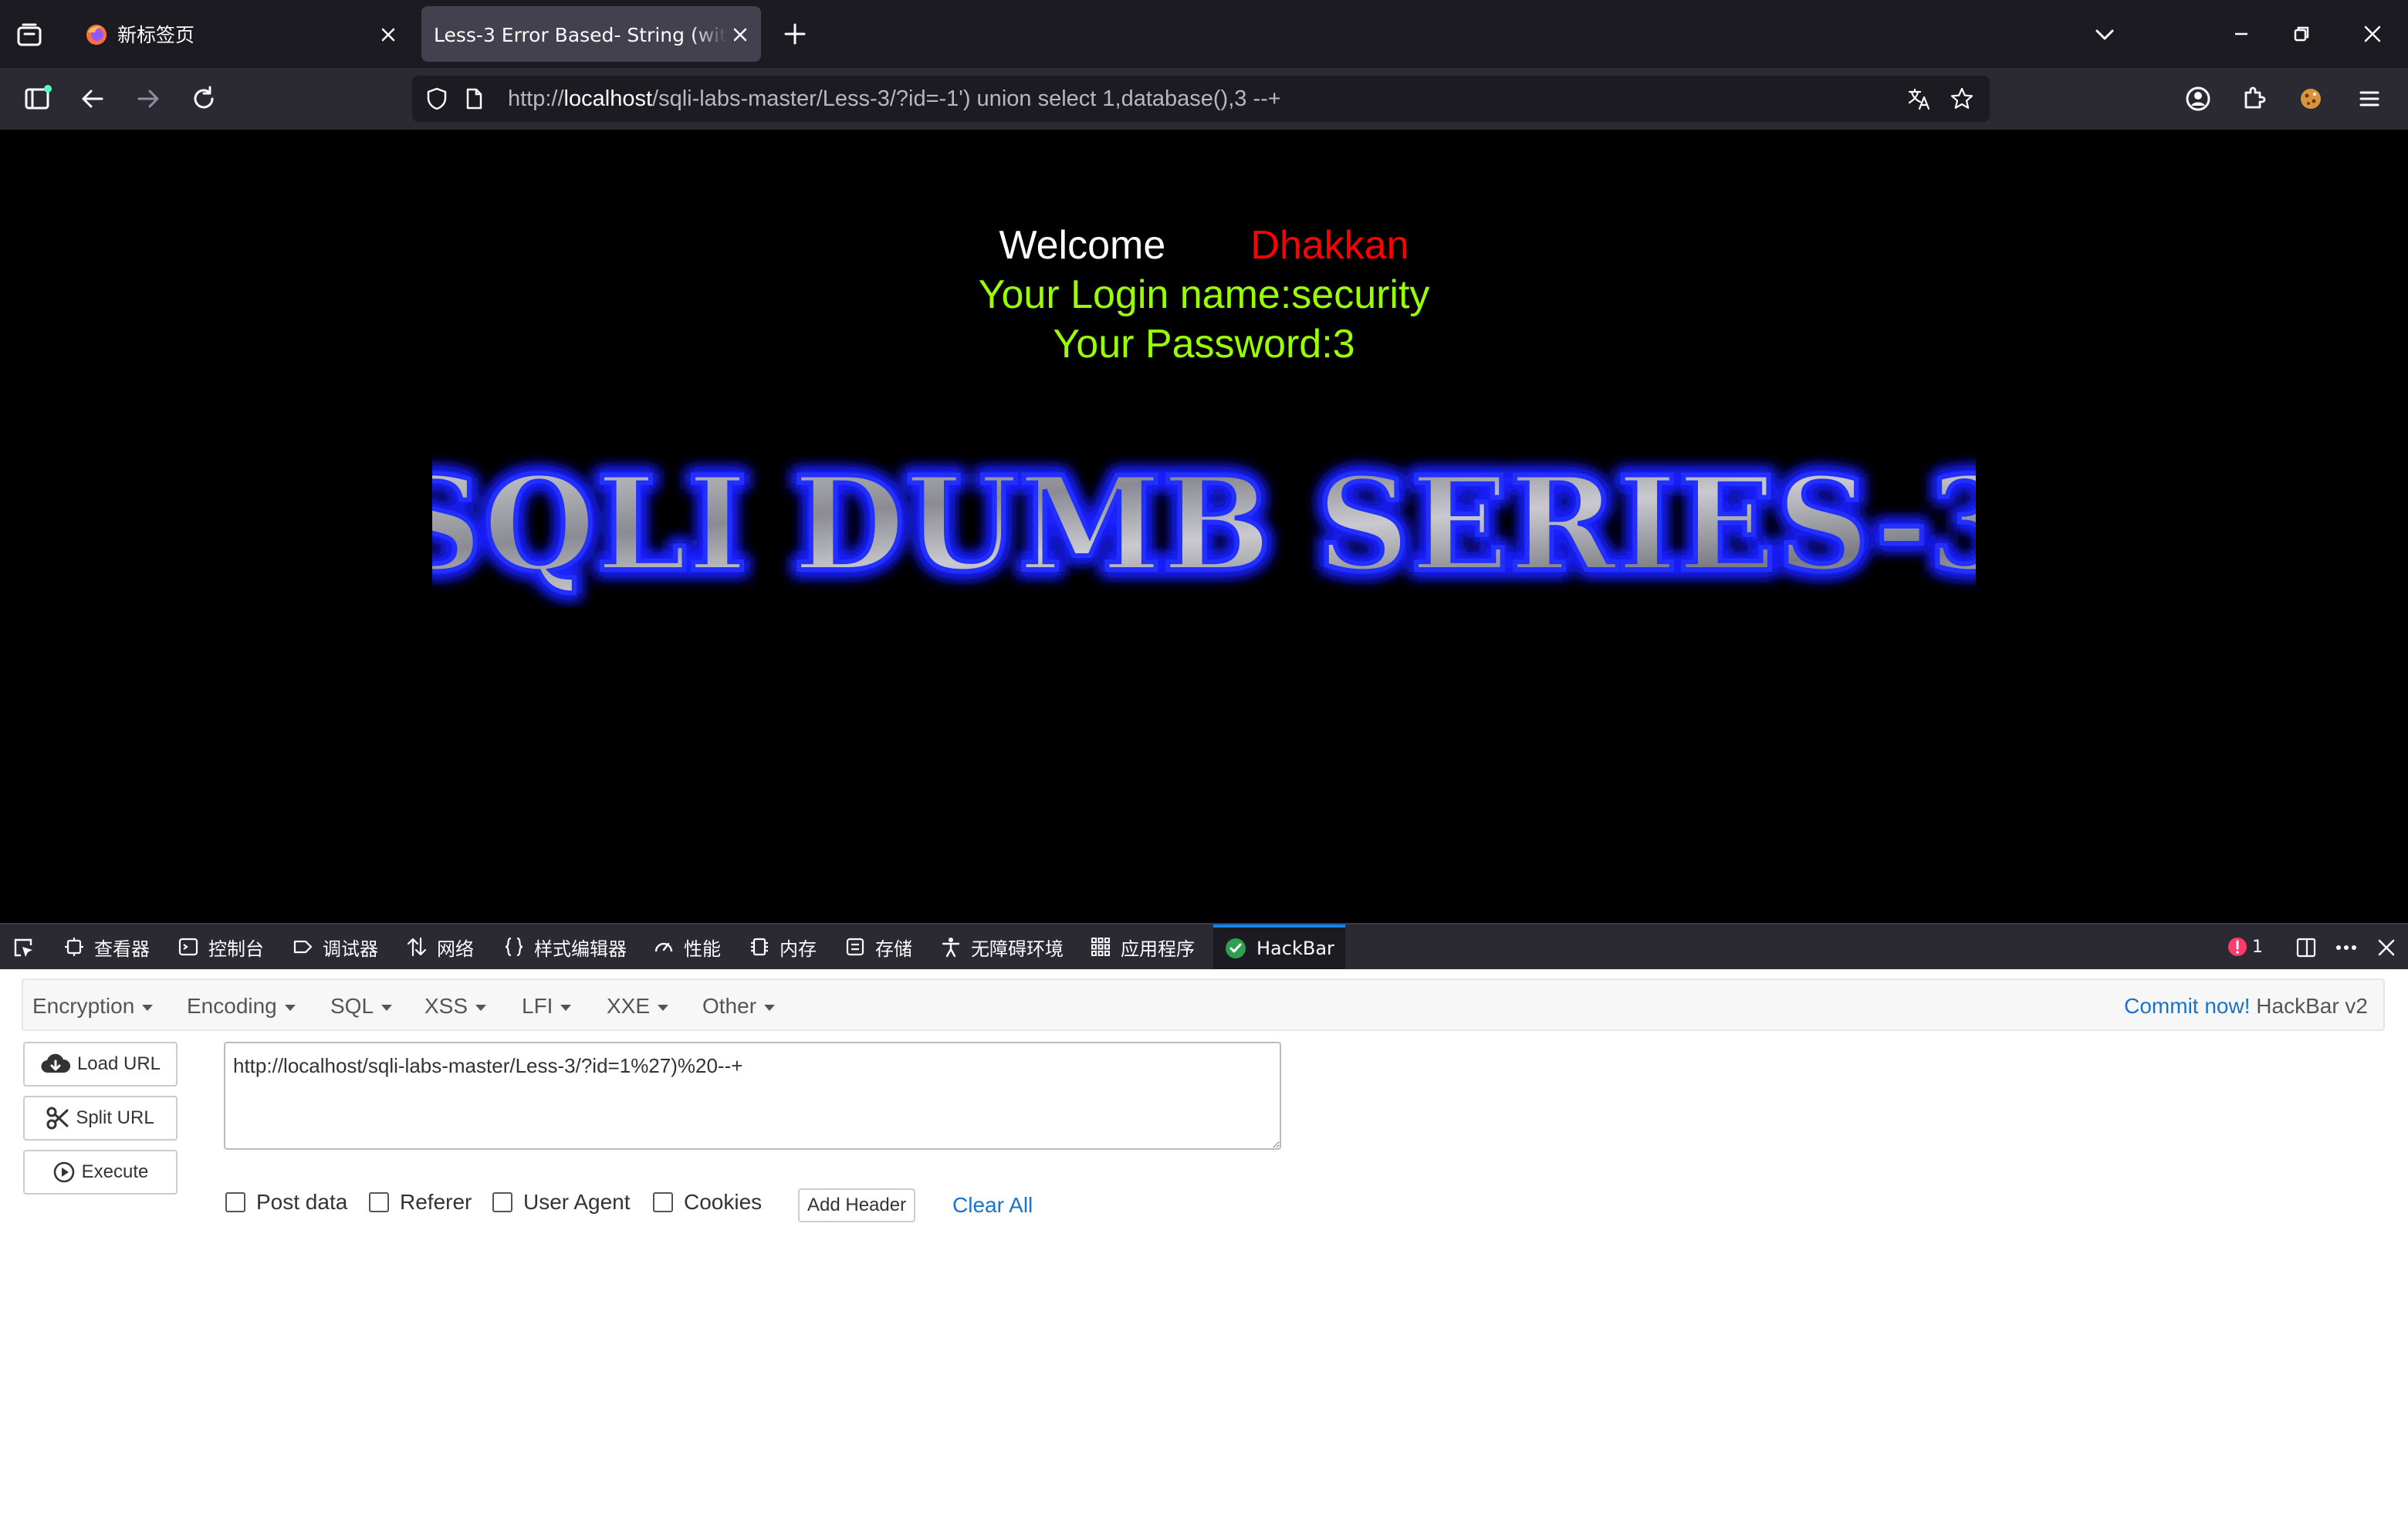  Describe the element at coordinates (351, 949) in the screenshot. I see `tab-label: 调试器` at that location.